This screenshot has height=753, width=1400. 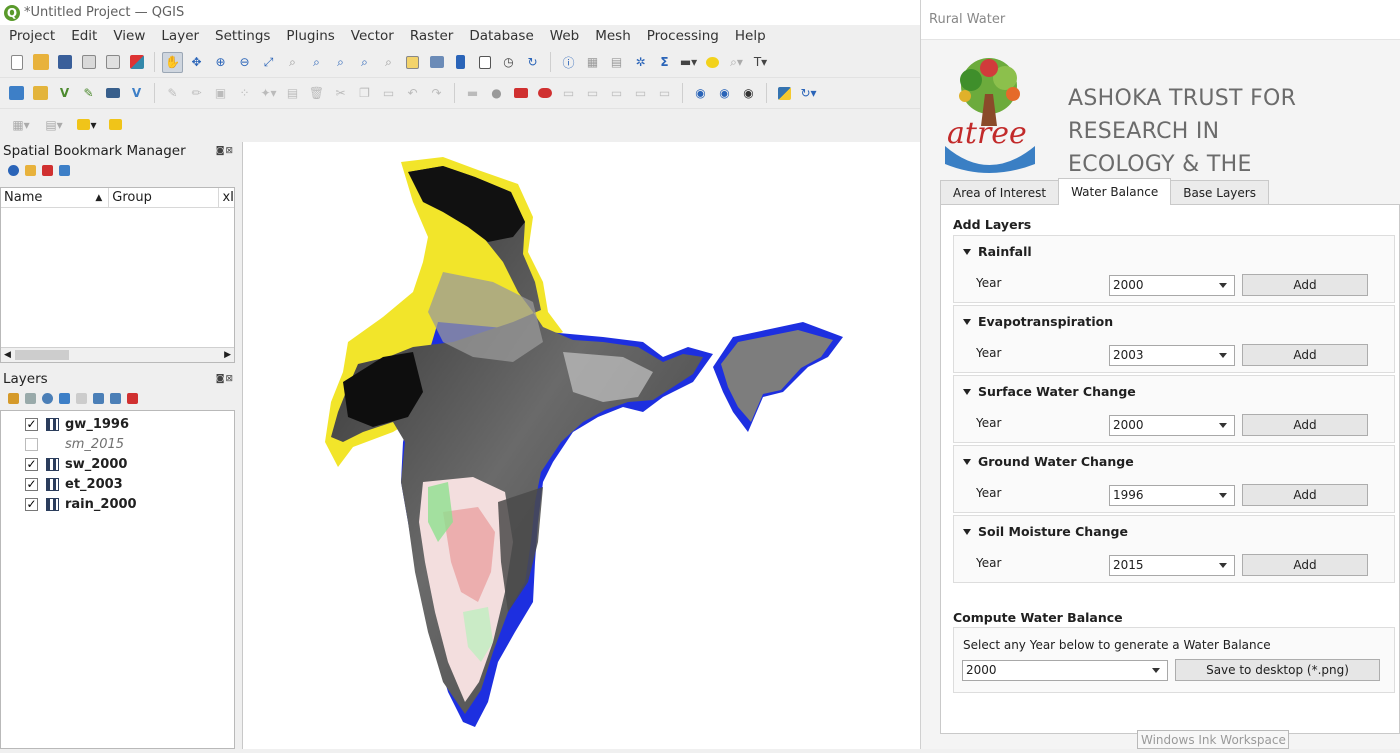 What do you see at coordinates (128, 36) in the screenshot?
I see `menu-view: View` at bounding box center [128, 36].